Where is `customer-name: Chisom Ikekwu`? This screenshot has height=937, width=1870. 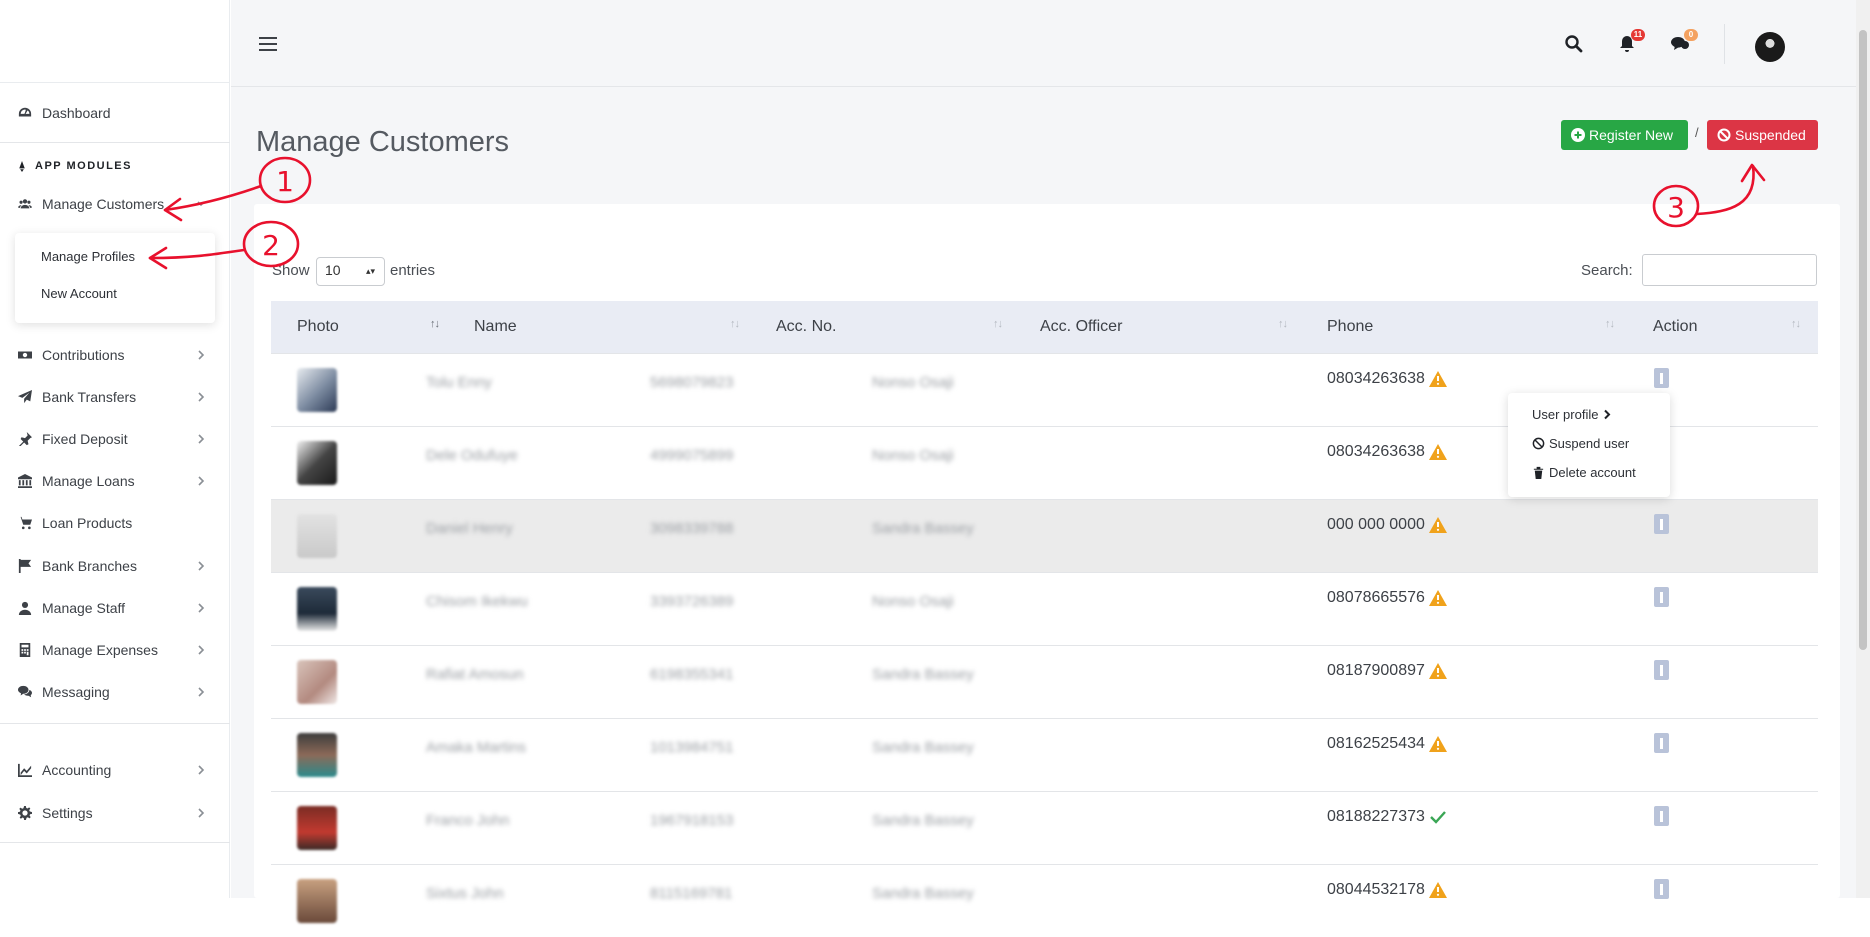
customer-name: Chisom Ikekwu is located at coordinates (477, 601).